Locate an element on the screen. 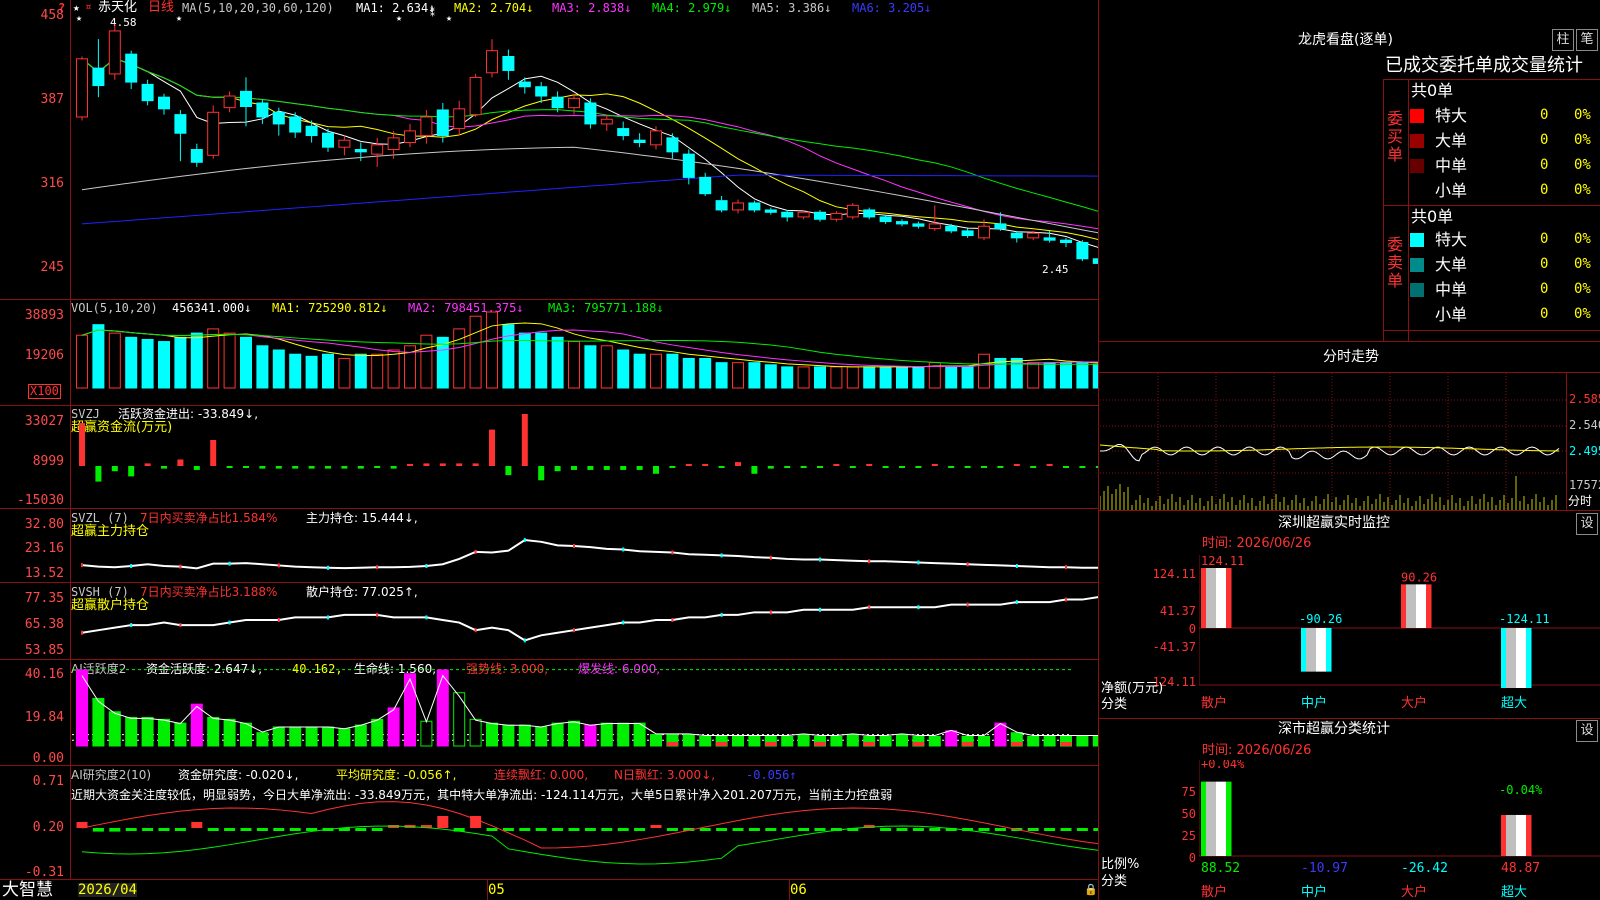 Image resolution: width=1600 pixels, height=900 pixels. sc-value-label: 48.87 is located at coordinates (1520, 868).